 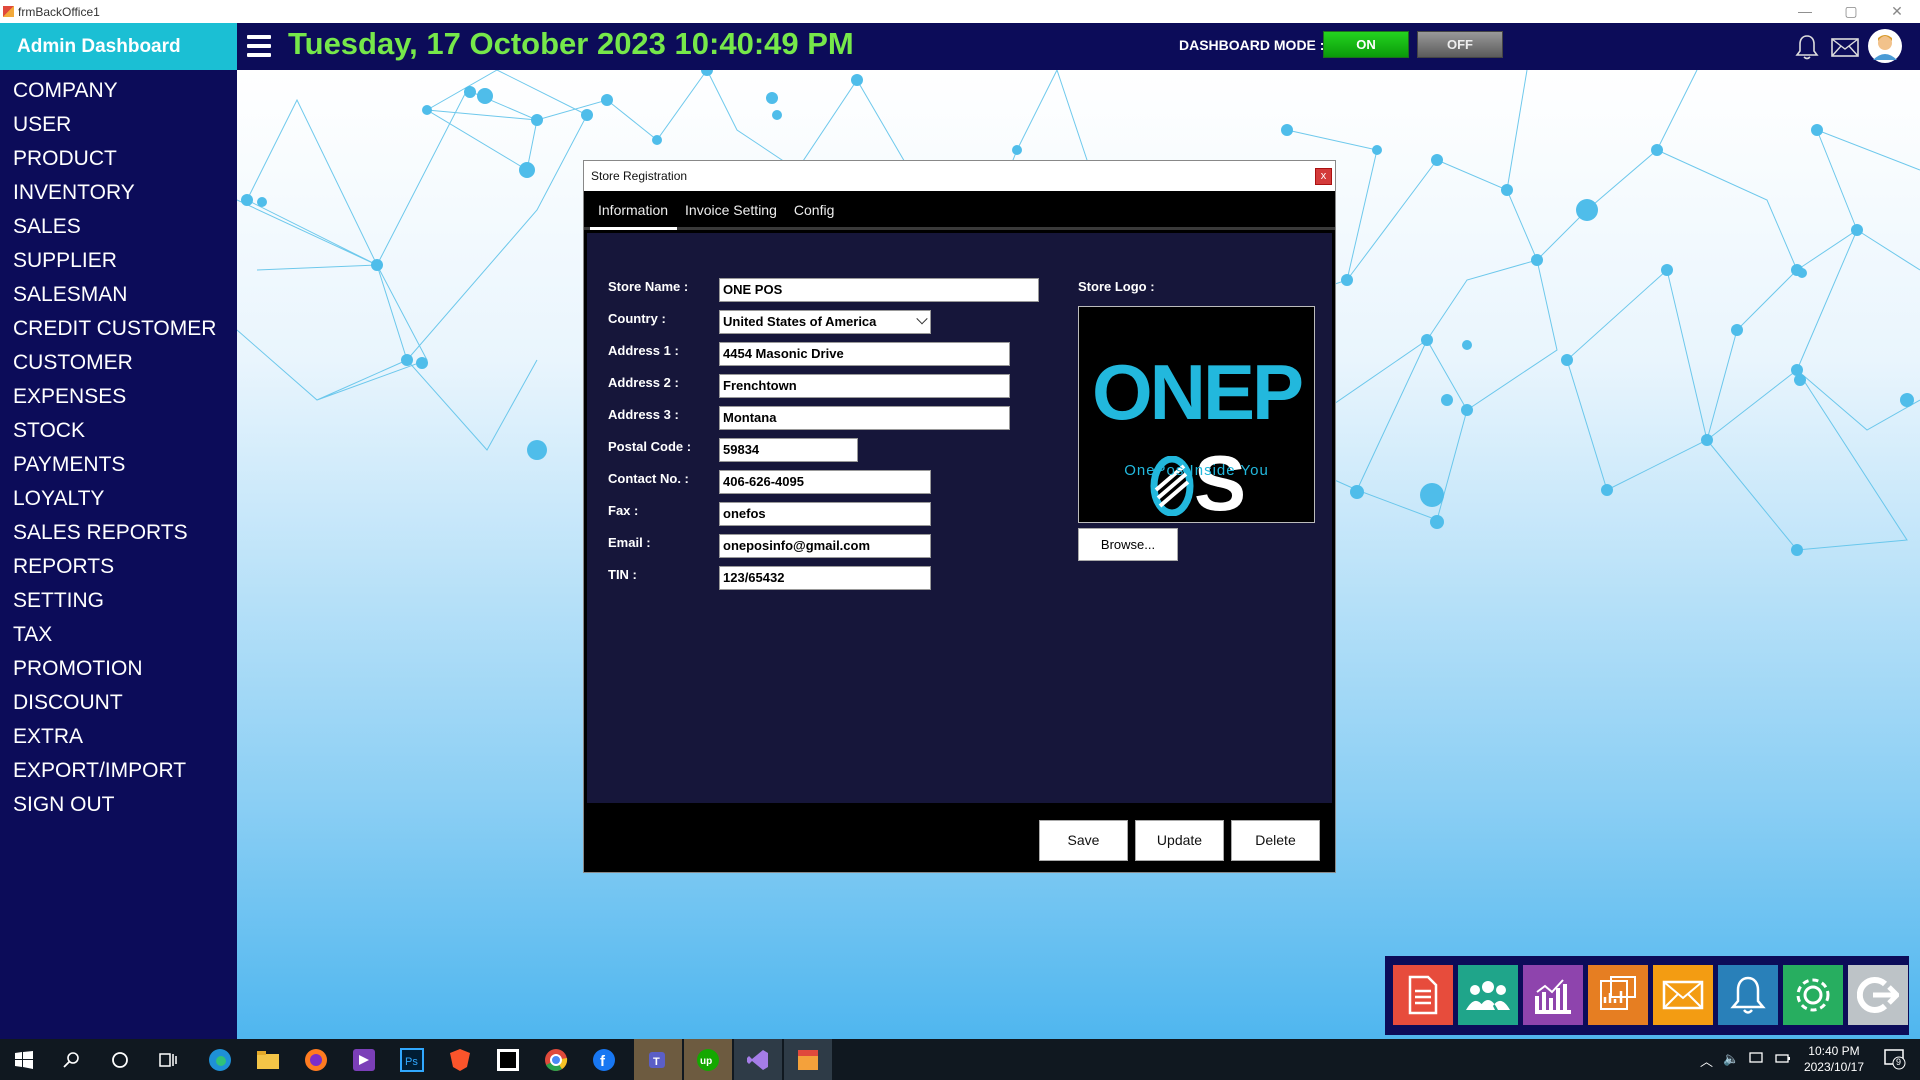 I want to click on battery-icon, so click(x=1783, y=1060).